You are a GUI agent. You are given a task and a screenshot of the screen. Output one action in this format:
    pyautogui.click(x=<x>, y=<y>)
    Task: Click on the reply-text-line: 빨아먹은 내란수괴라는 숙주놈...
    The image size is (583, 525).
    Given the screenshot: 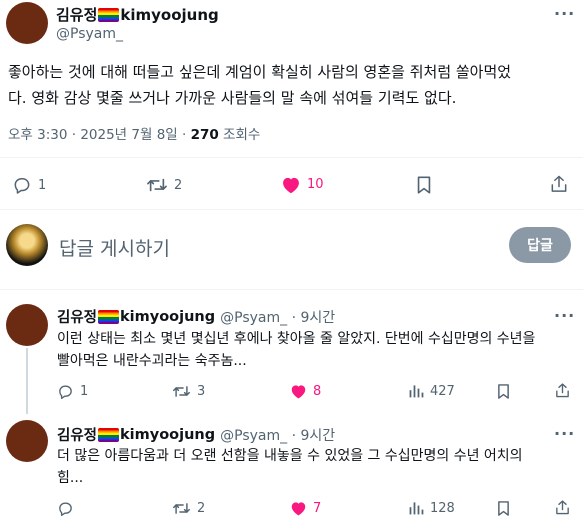 What is the action you would take?
    pyautogui.click(x=152, y=361)
    